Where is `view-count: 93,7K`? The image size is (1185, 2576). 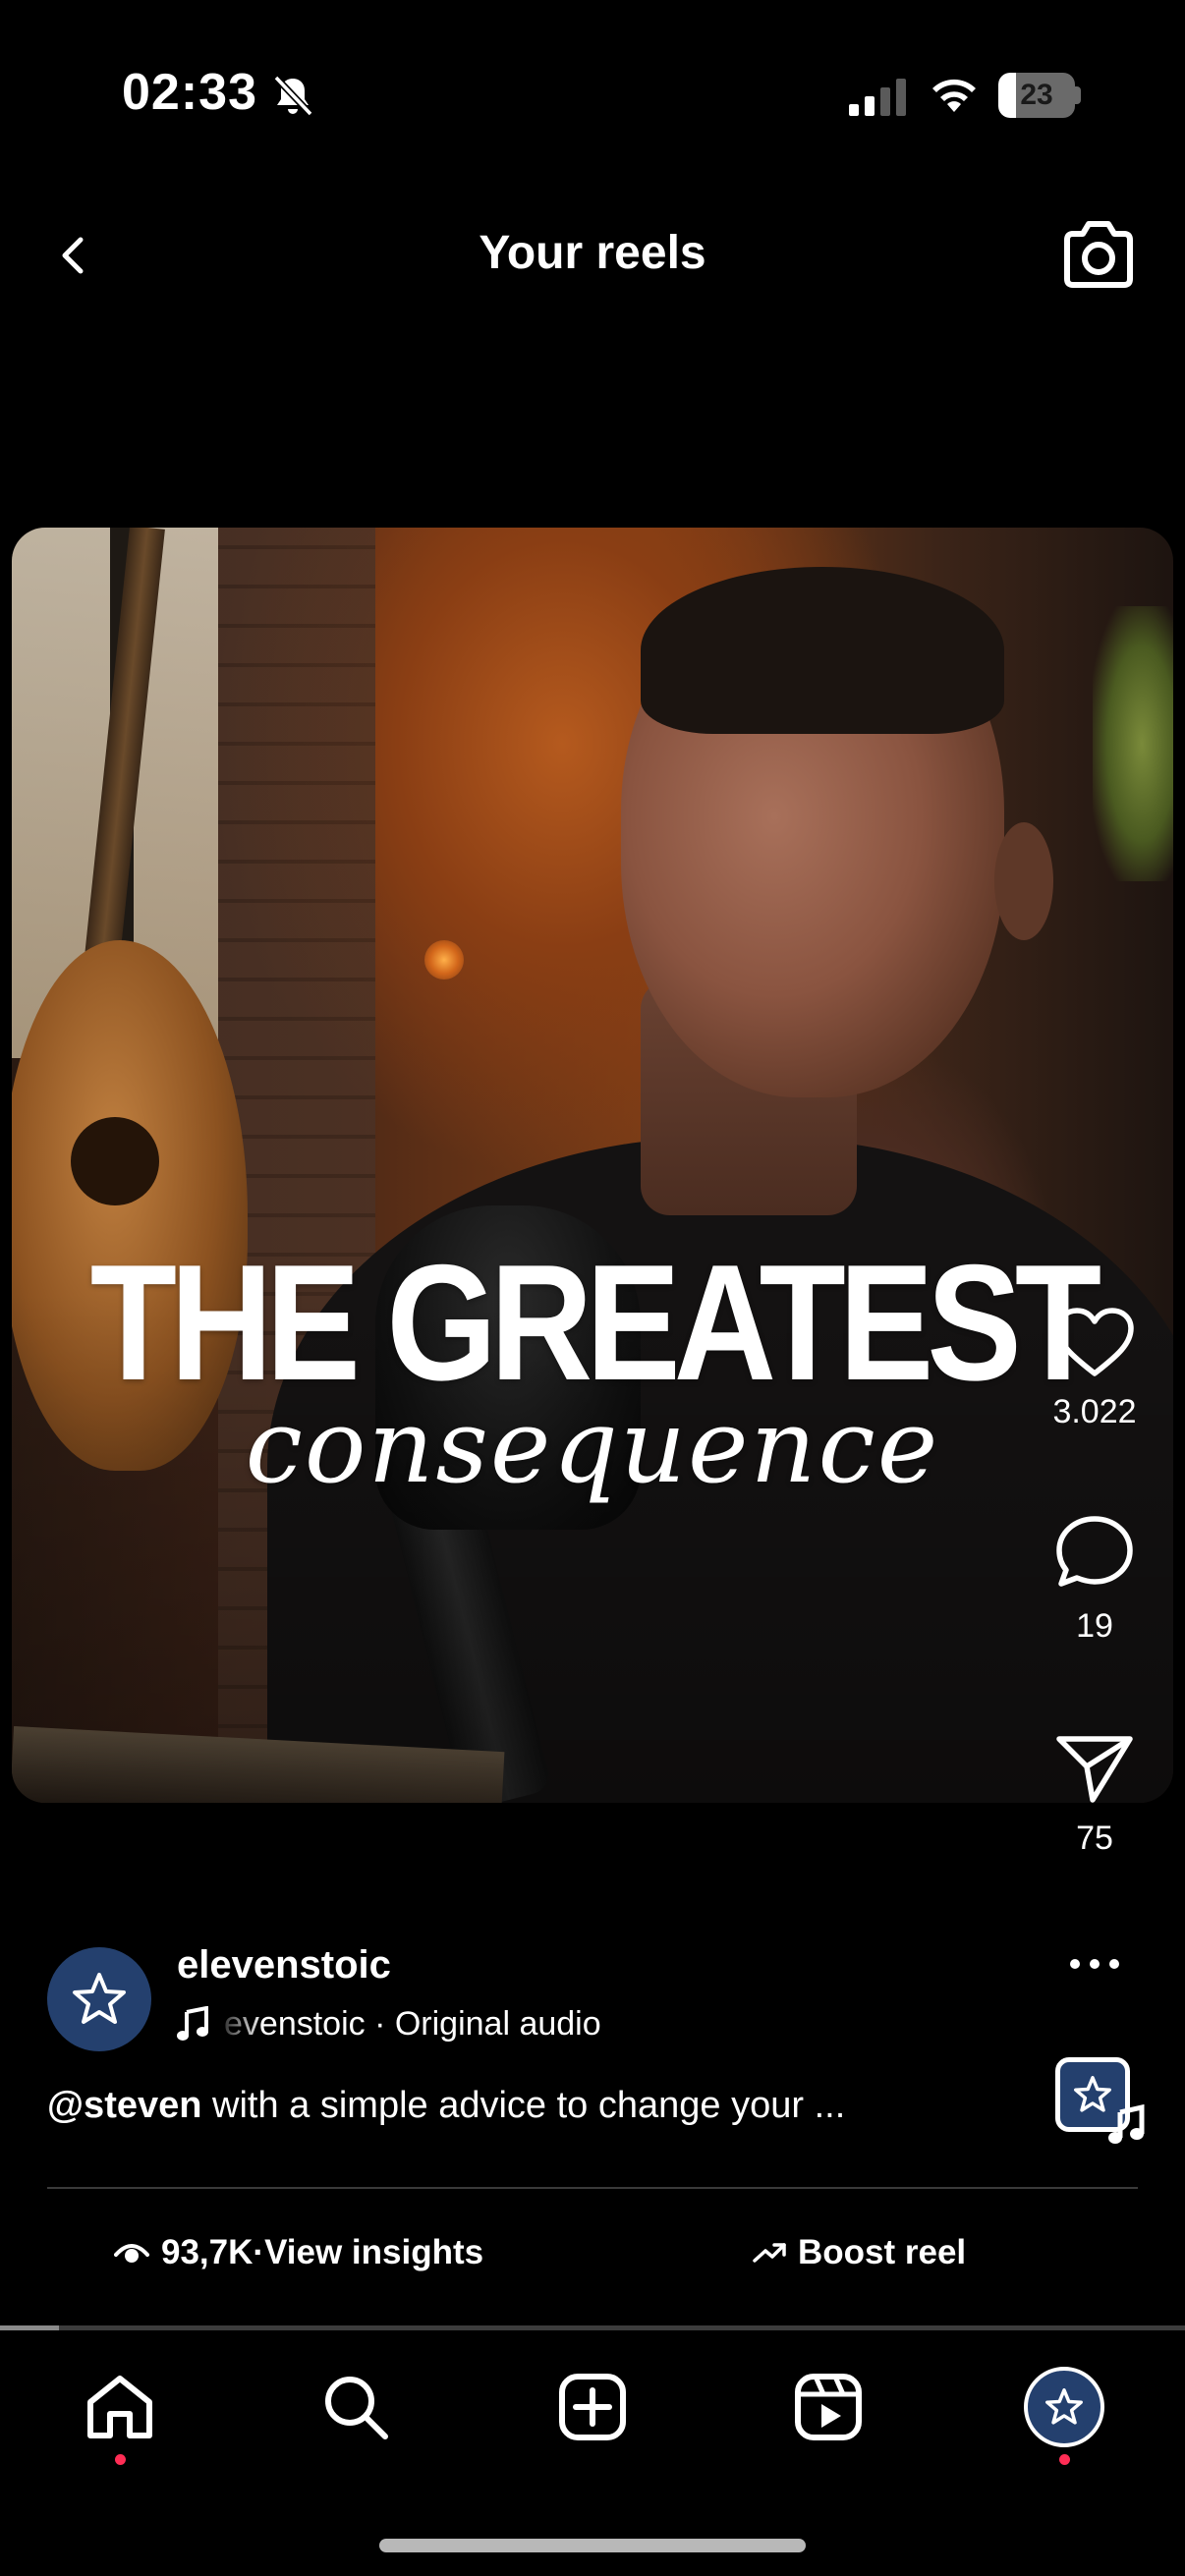 view-count: 93,7K is located at coordinates (208, 2252).